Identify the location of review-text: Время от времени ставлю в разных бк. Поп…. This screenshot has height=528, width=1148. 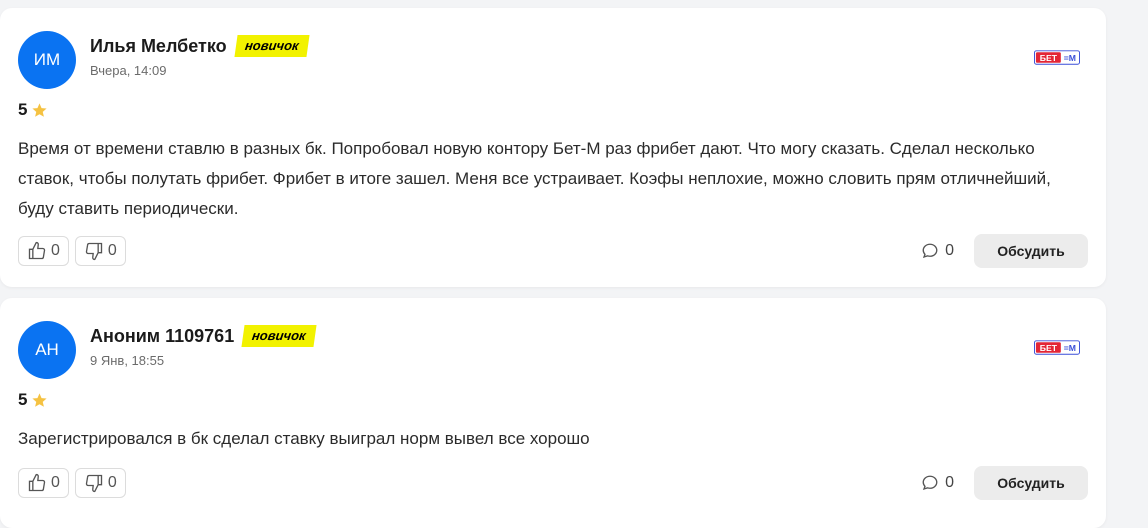
(534, 178).